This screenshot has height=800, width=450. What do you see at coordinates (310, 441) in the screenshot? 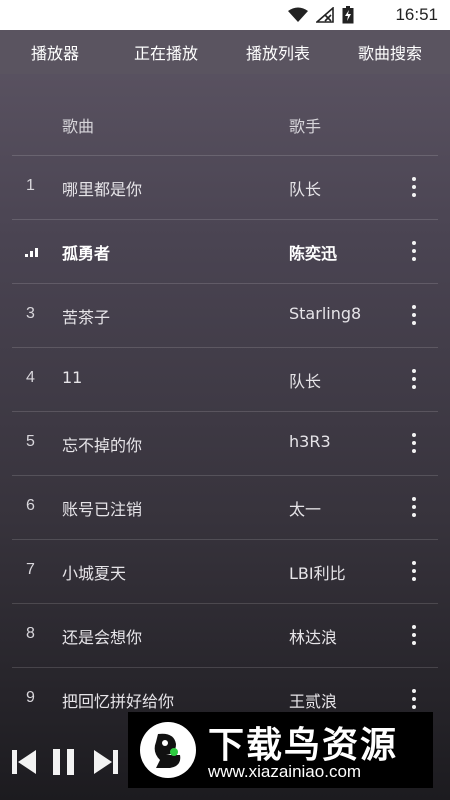
I see `song-artist: h3R3` at bounding box center [310, 441].